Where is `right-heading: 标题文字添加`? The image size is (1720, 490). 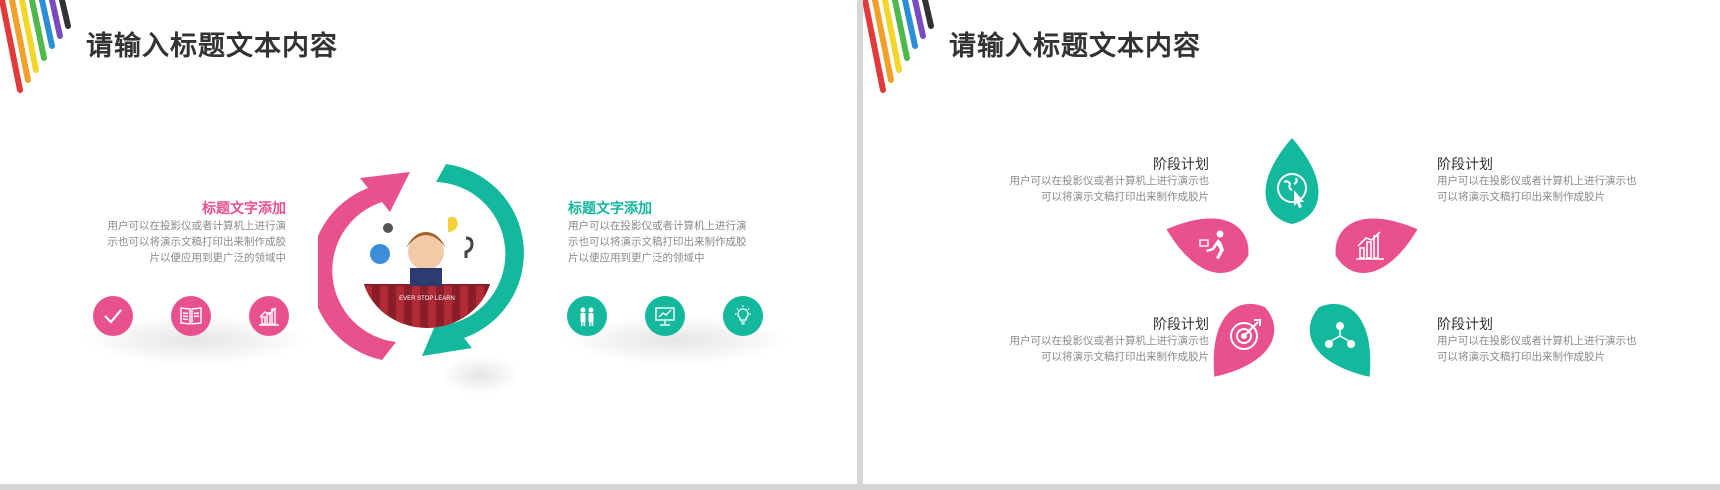
right-heading: 标题文字添加 is located at coordinates (610, 208).